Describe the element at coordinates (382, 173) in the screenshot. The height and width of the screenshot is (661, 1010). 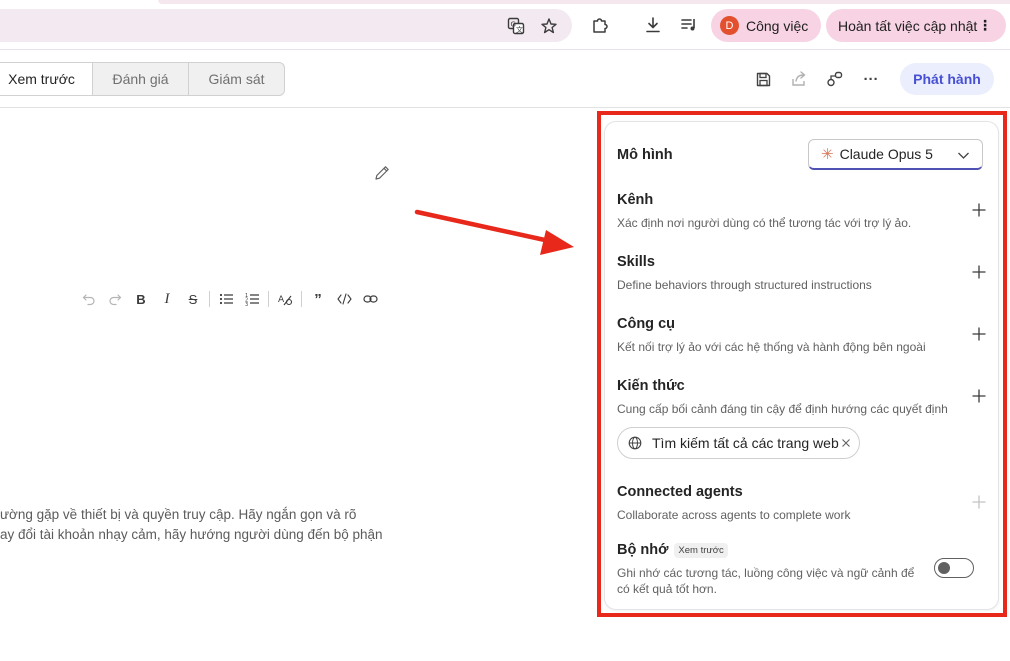
I see `edit-pencil-icon` at that location.